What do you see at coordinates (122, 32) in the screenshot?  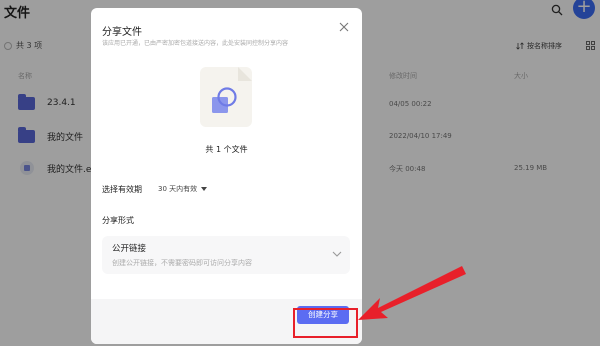 I see `dialog-title: 分享文件` at bounding box center [122, 32].